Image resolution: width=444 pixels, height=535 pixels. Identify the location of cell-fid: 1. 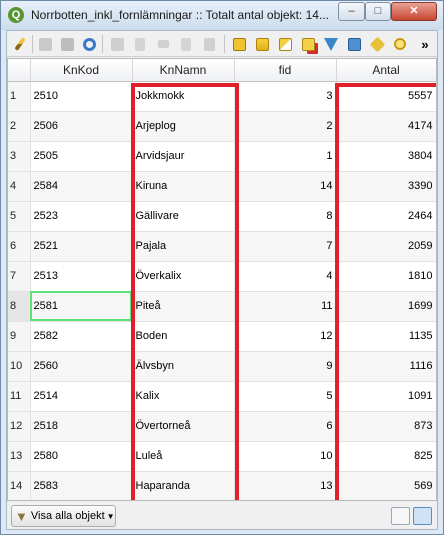
(285, 156).